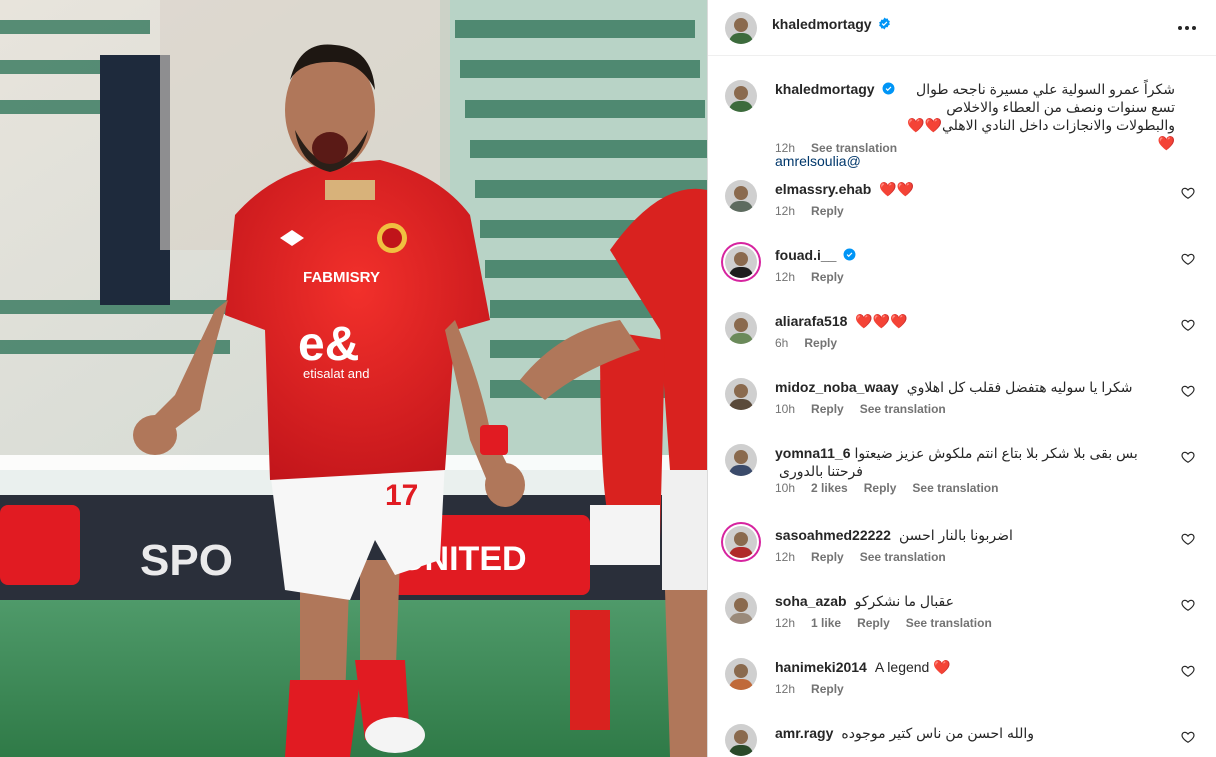 Image resolution: width=1216 pixels, height=757 pixels. What do you see at coordinates (825, 89) in the screenshot?
I see `caption-username: khaledmortagy` at bounding box center [825, 89].